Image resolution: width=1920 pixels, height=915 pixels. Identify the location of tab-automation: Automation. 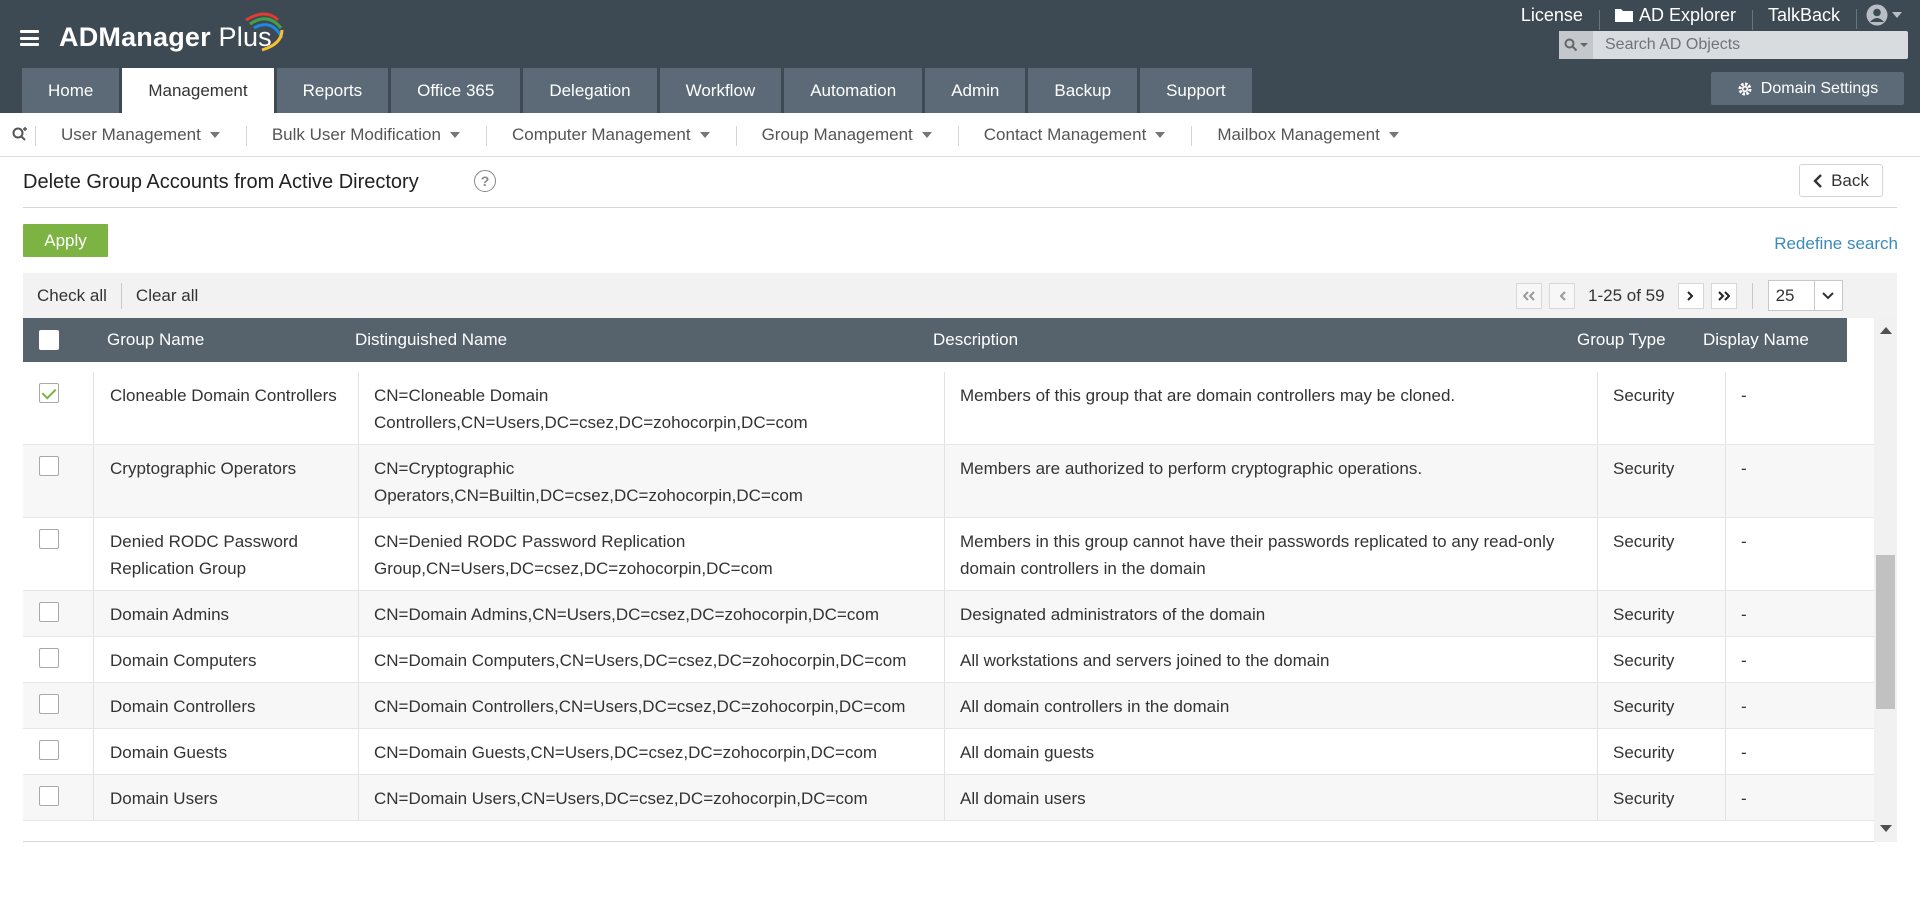
(853, 90).